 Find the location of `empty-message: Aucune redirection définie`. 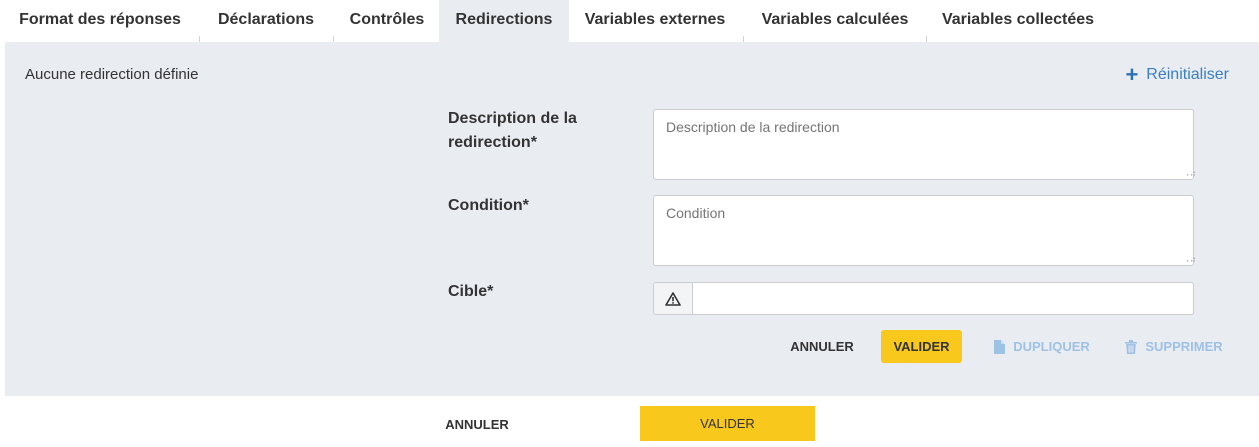

empty-message: Aucune redirection définie is located at coordinates (112, 74).